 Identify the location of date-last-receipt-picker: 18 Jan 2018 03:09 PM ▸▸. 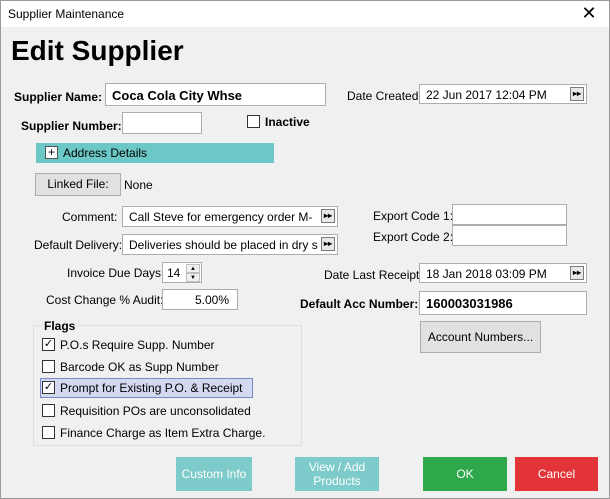
(503, 273).